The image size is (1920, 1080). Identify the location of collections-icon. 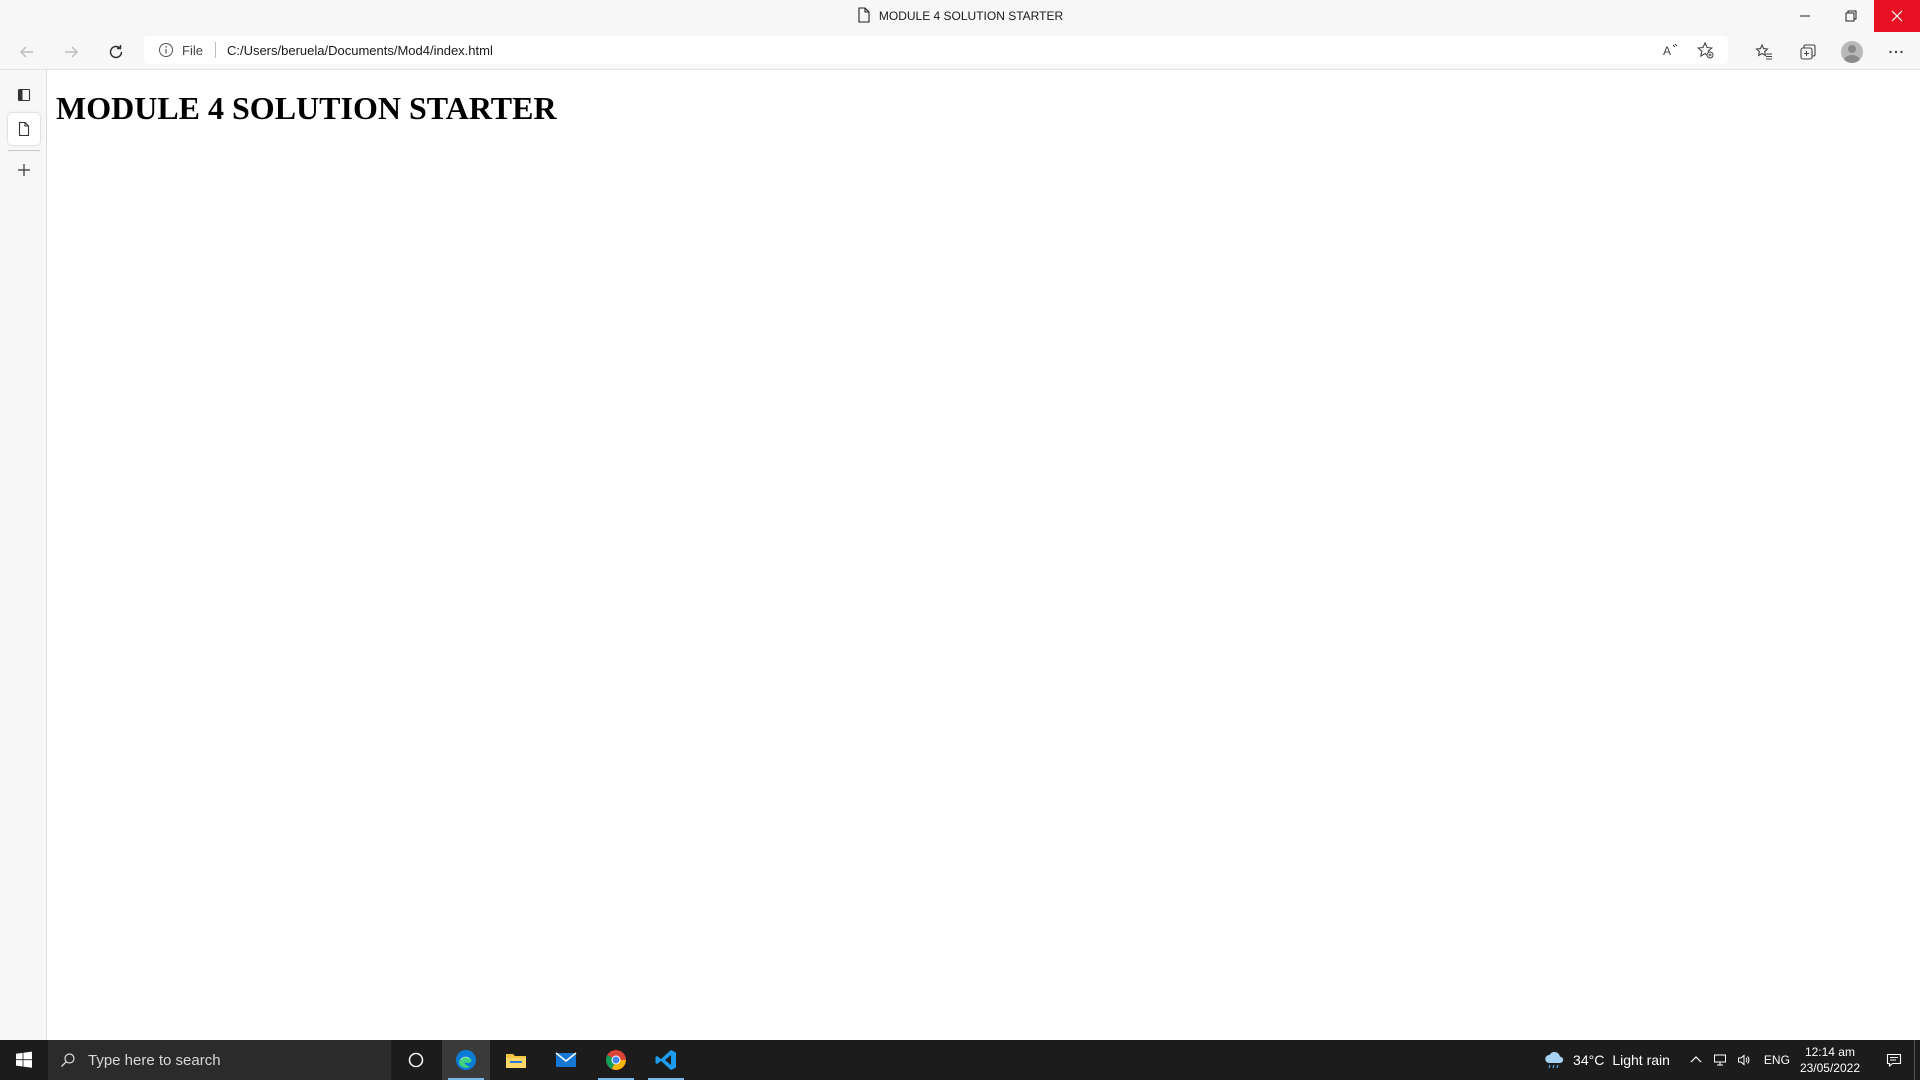
(1808, 52).